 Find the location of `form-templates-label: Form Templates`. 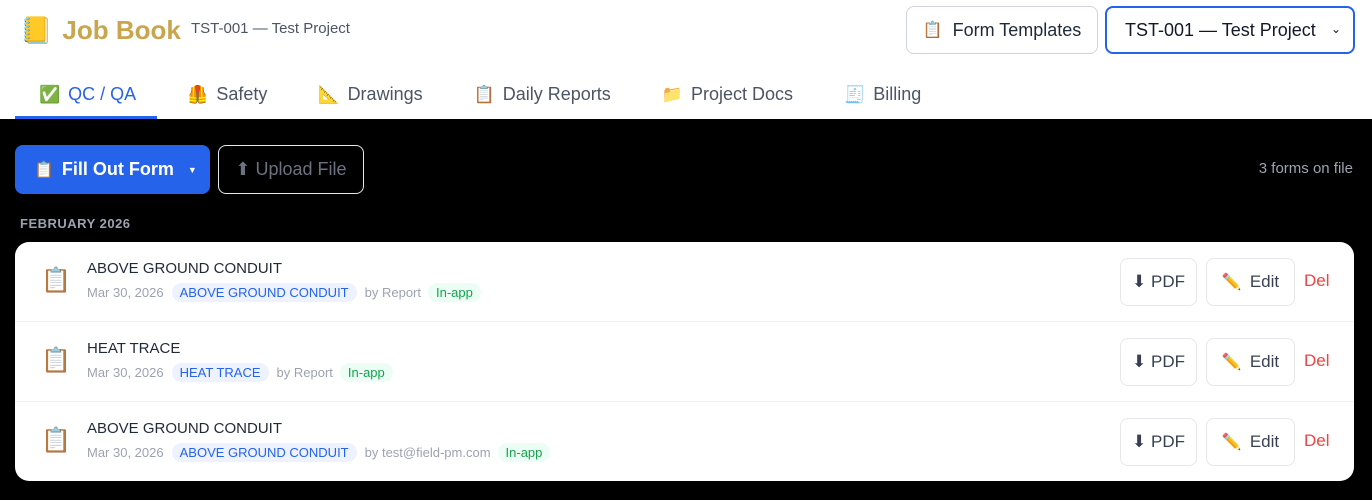

form-templates-label: Form Templates is located at coordinates (1017, 29).